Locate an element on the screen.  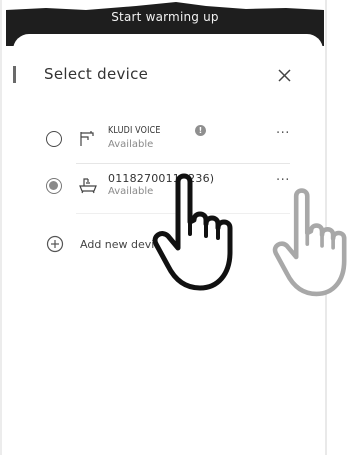
device-name: KLUDI VOICE is located at coordinates (134, 130).